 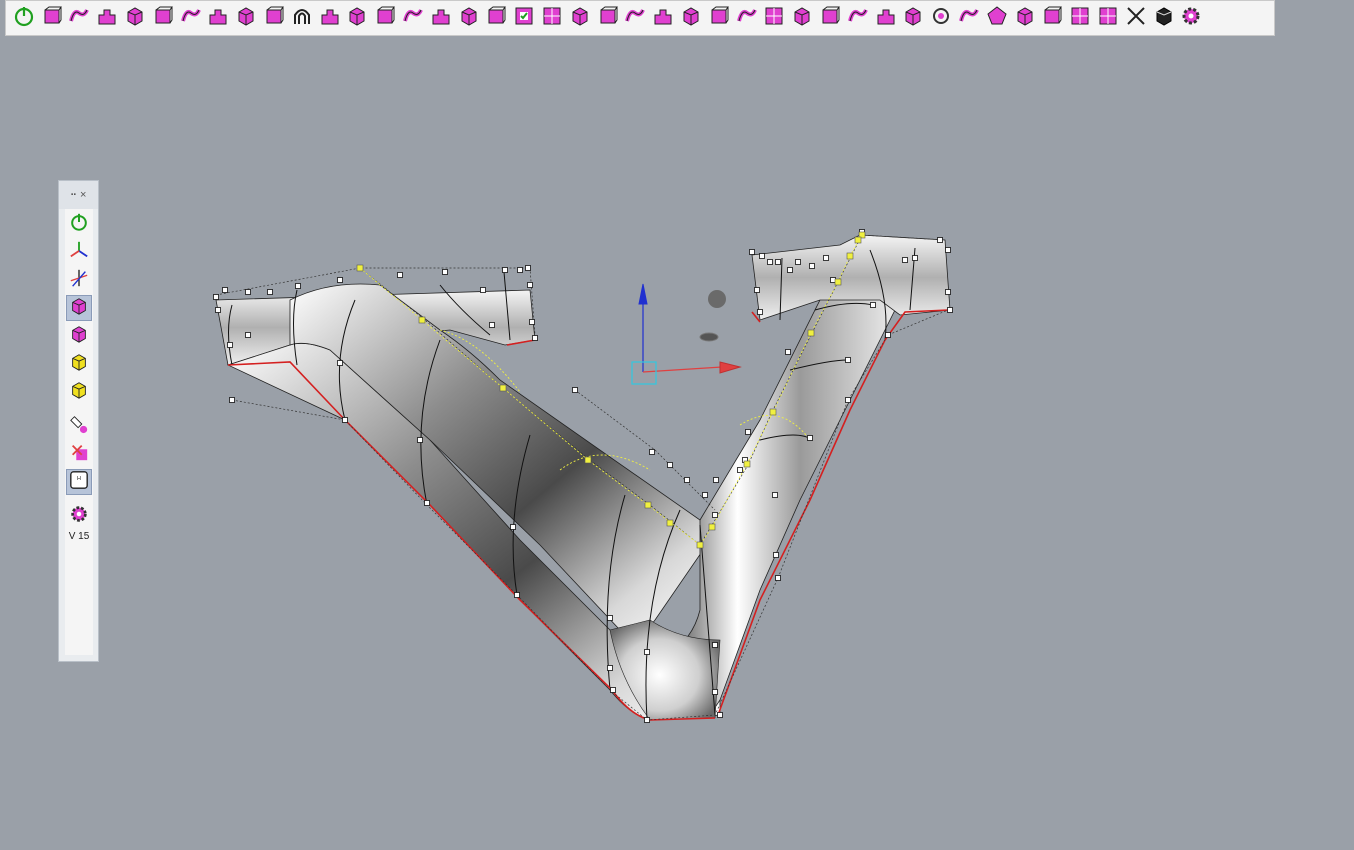 I want to click on toolbar-button-tile-panel, so click(x=1108, y=18).